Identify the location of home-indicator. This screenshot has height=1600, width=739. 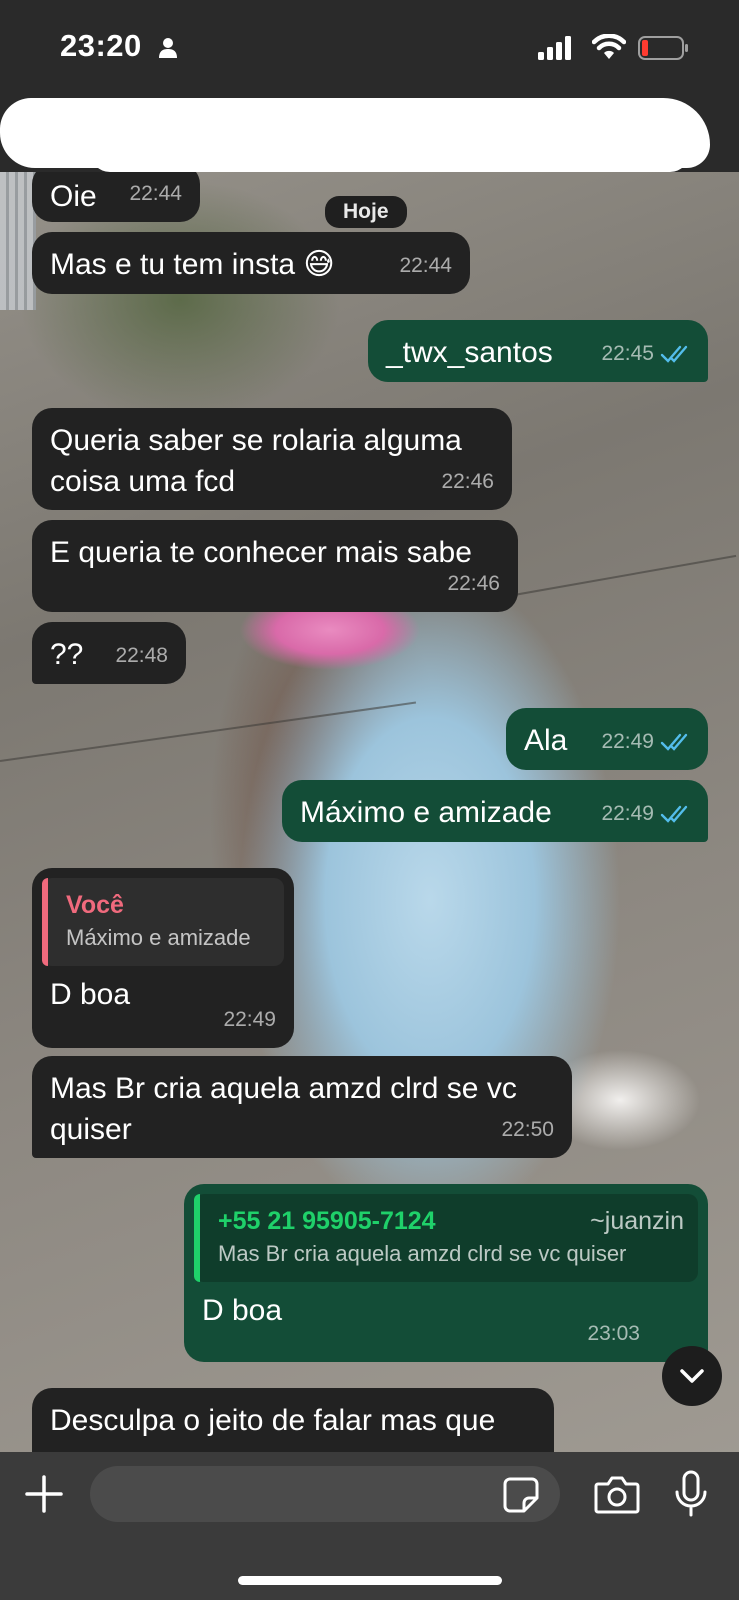
(370, 1580).